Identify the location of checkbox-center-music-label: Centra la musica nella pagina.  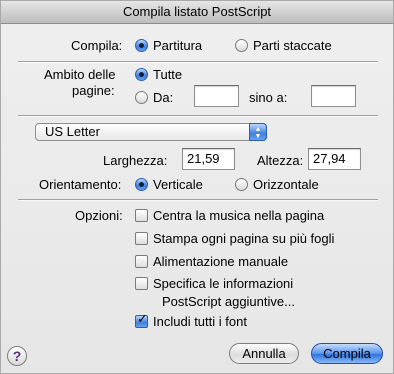
(238, 215).